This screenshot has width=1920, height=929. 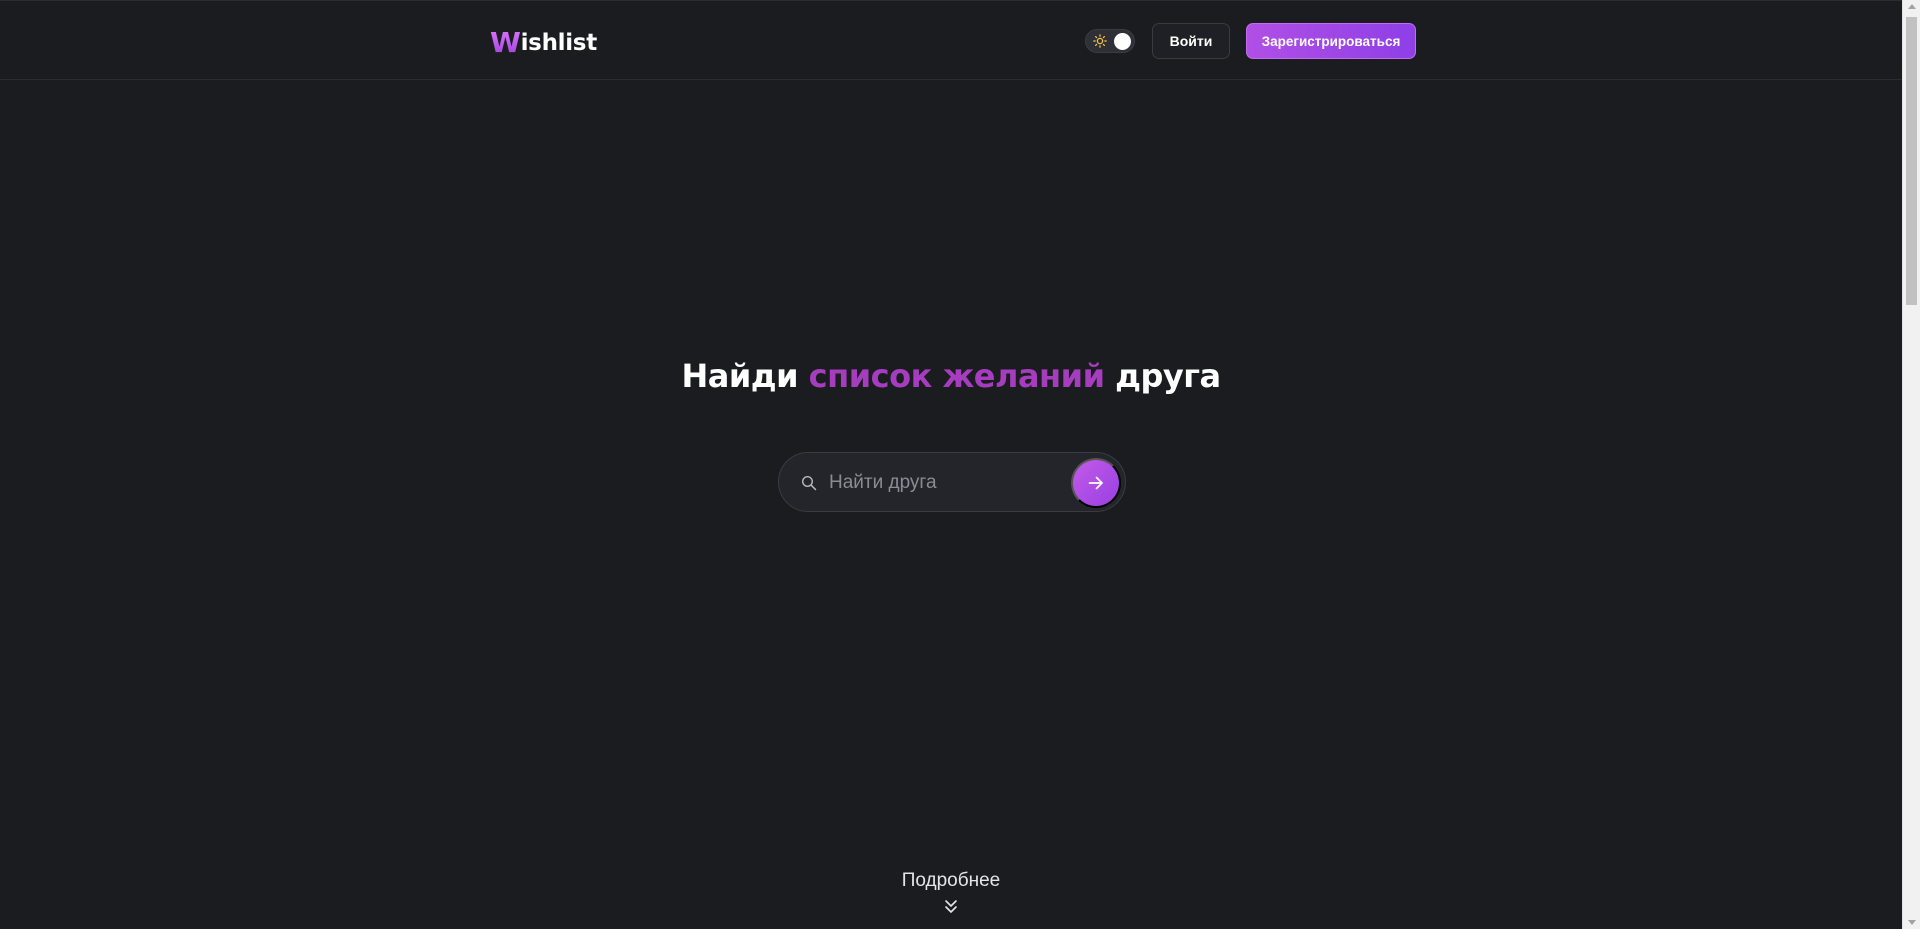 I want to click on arrow-right-icon, so click(x=1095, y=483).